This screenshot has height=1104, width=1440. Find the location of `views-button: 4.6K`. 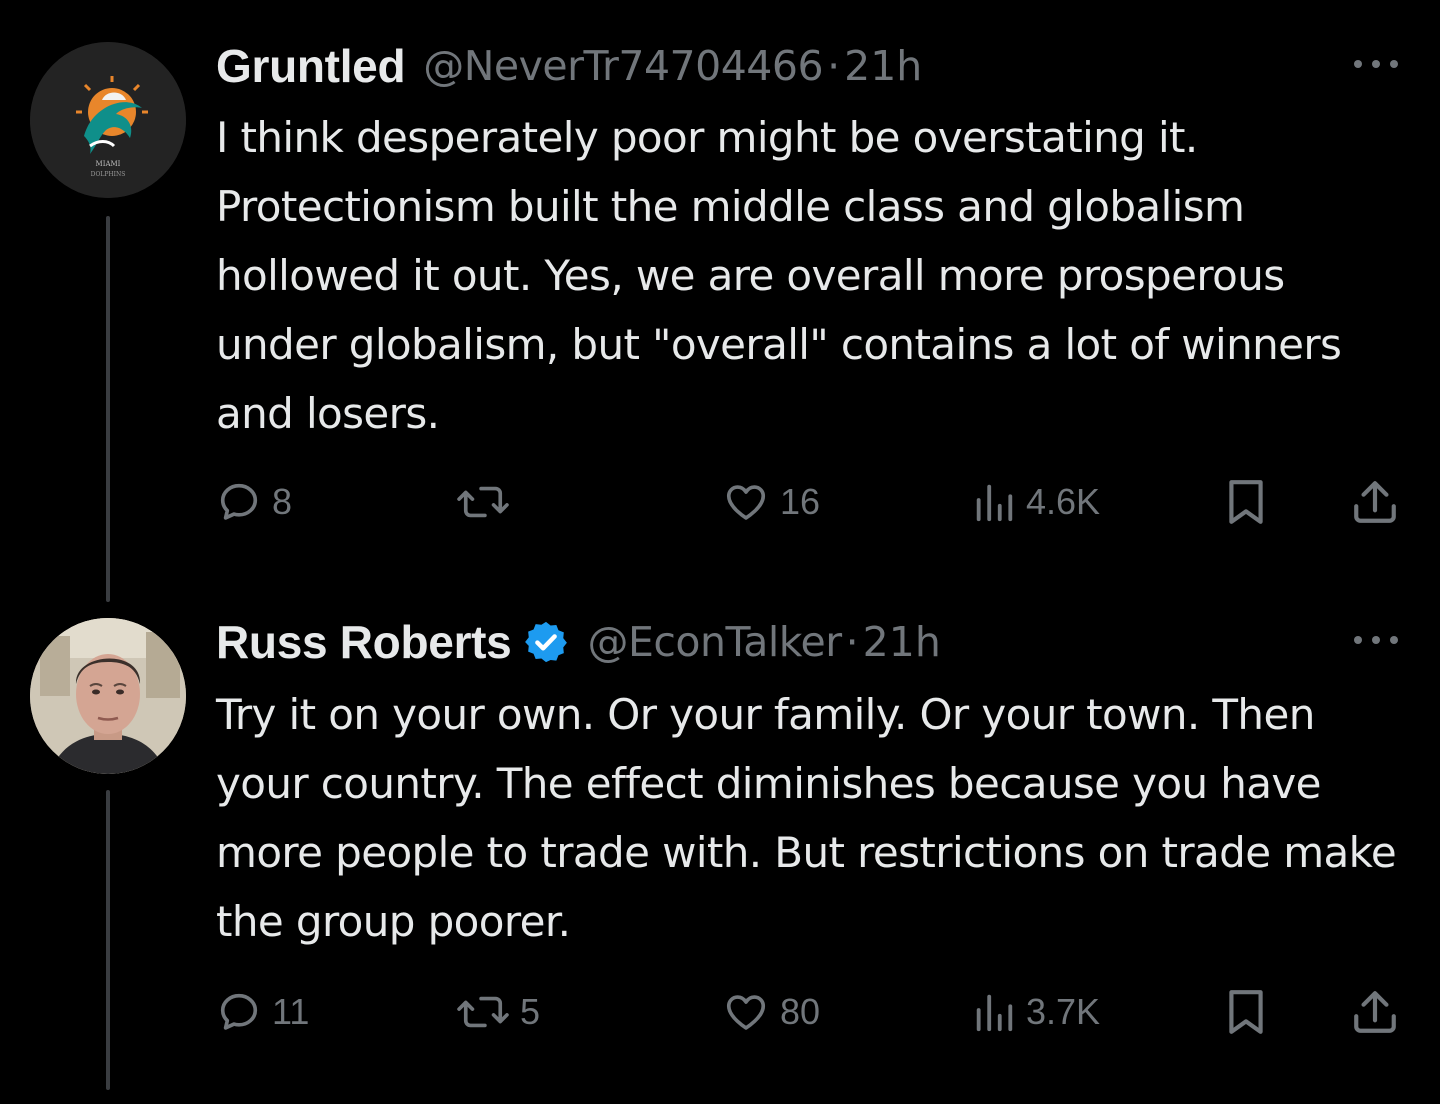

views-button: 4.6K is located at coordinates (1036, 502).